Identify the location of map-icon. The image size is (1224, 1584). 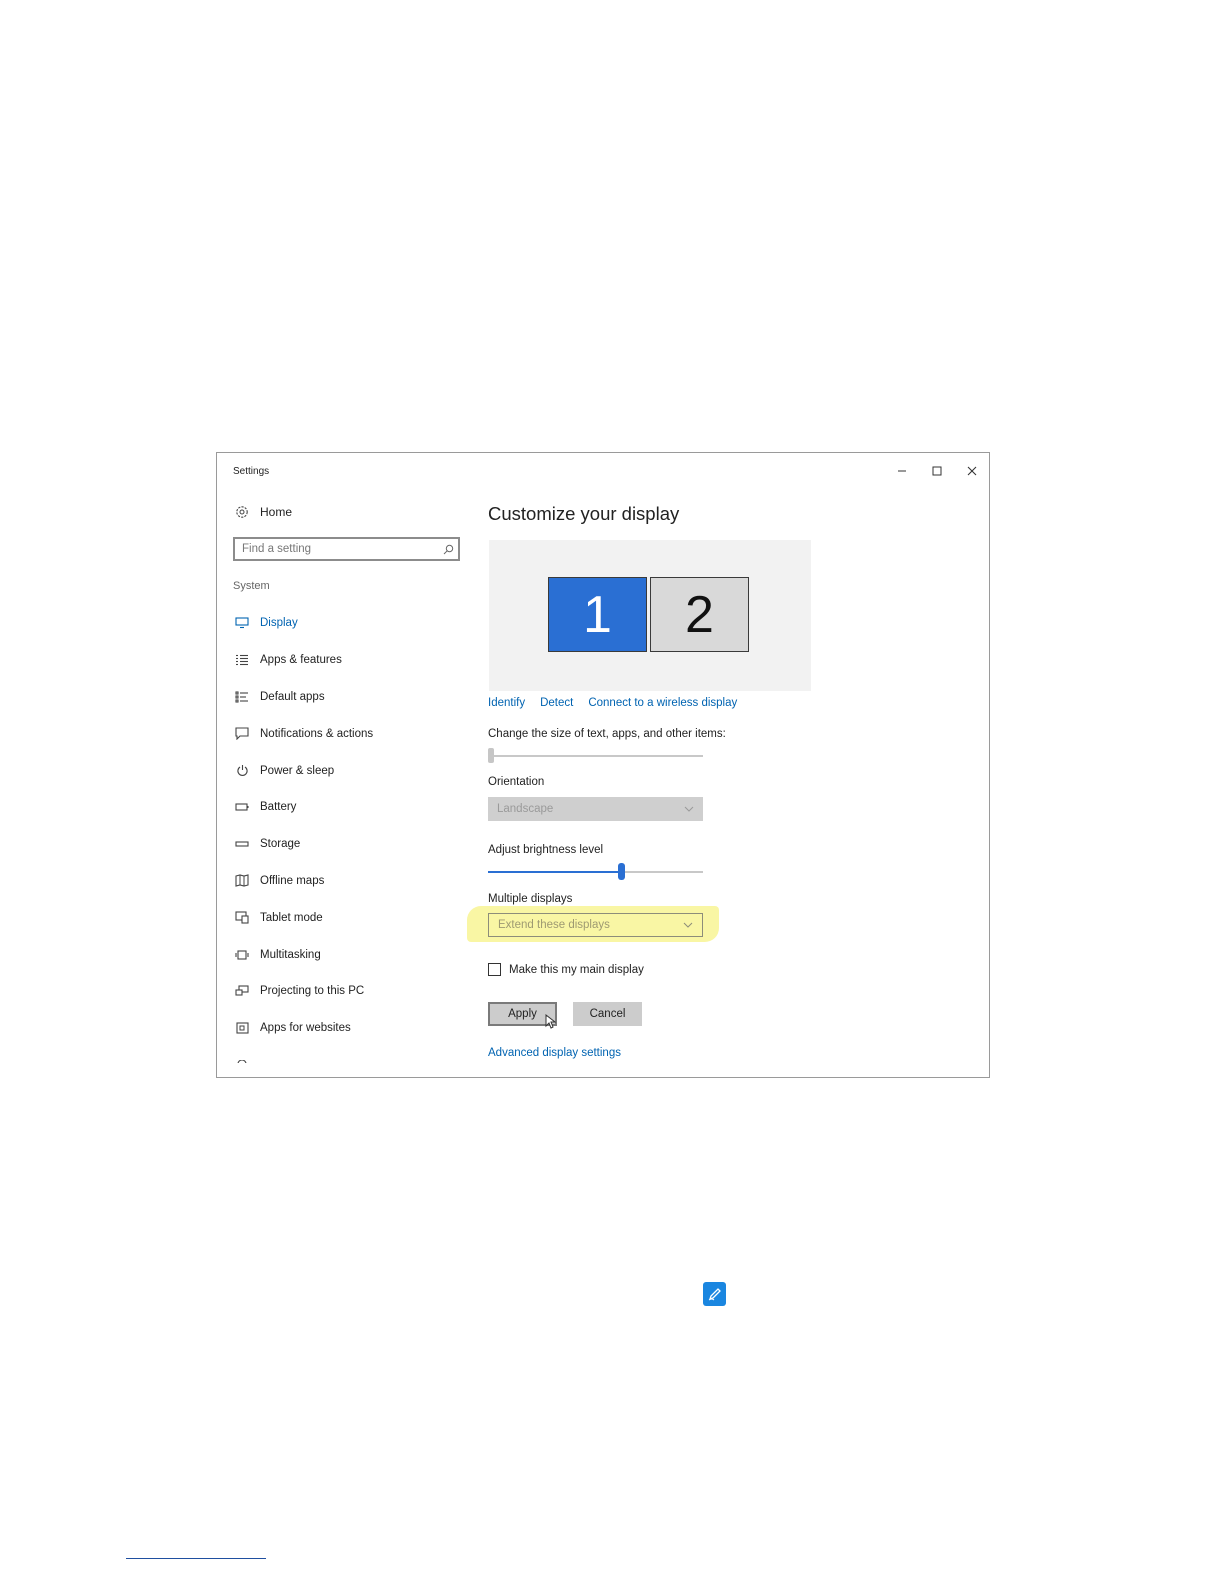
(242, 881).